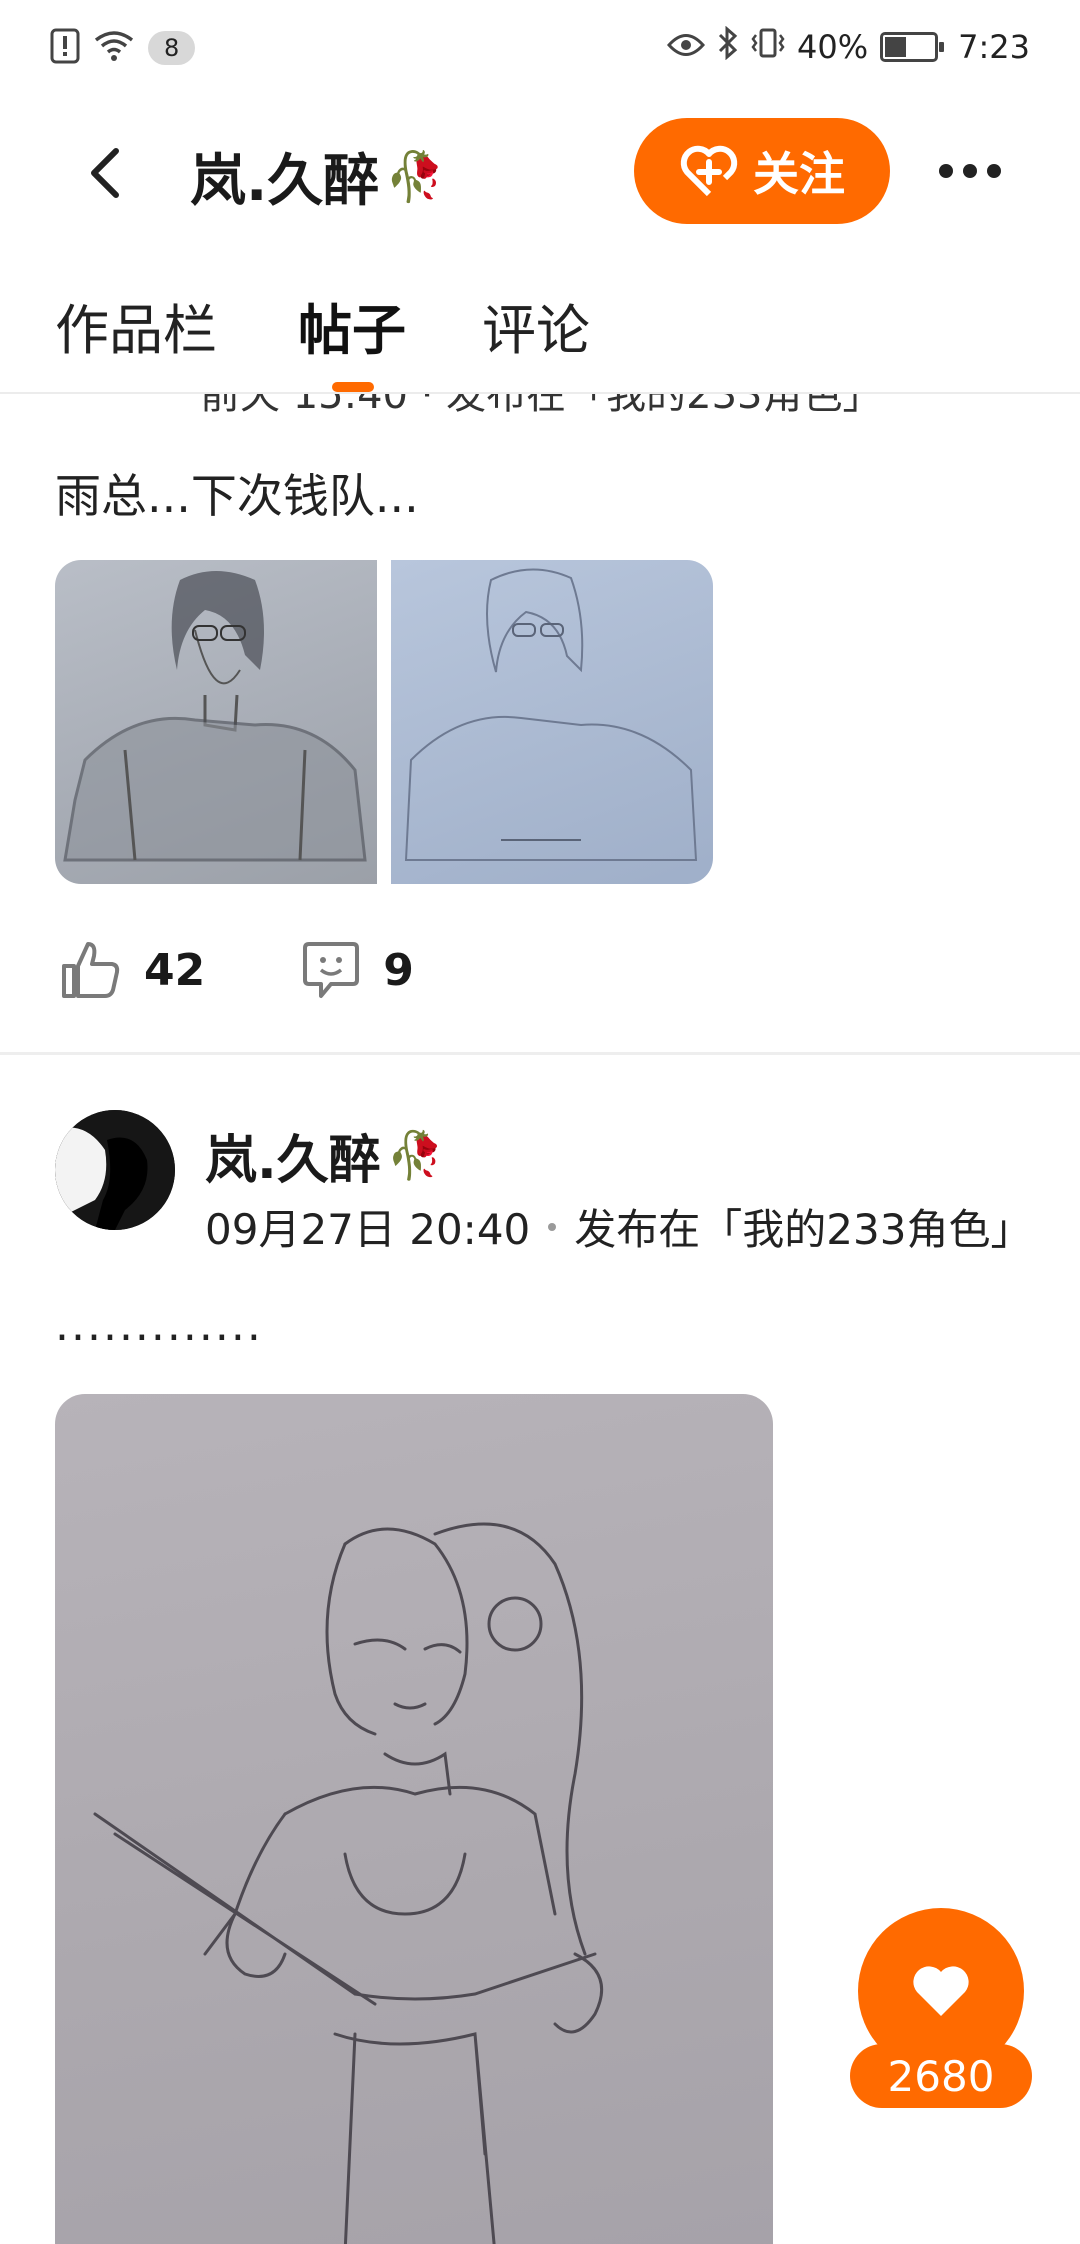  Describe the element at coordinates (536, 325) in the screenshot. I see `tab-comments: 评论` at that location.